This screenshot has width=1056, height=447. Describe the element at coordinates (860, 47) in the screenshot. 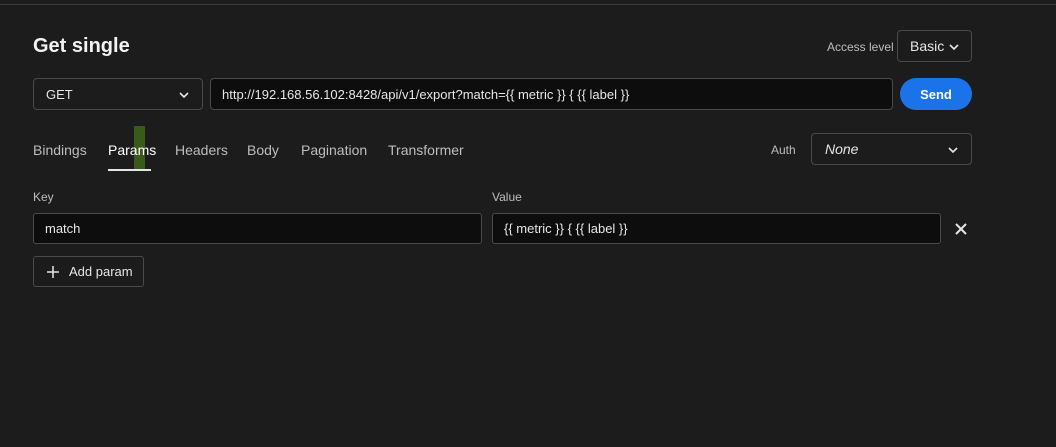

I see `access-level-label: Access level` at that location.